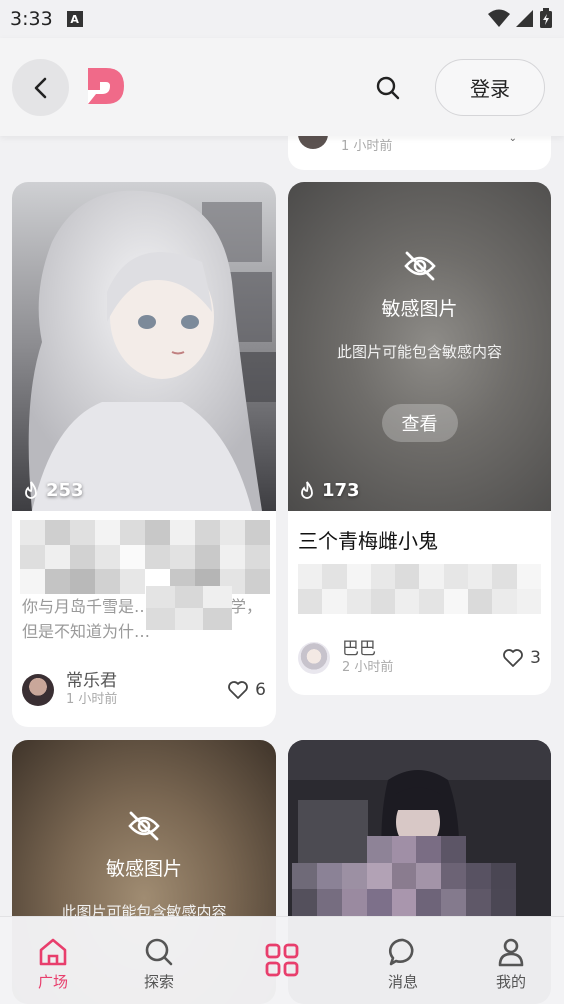  What do you see at coordinates (401, 952) in the screenshot?
I see `chat-bubble-icon` at bounding box center [401, 952].